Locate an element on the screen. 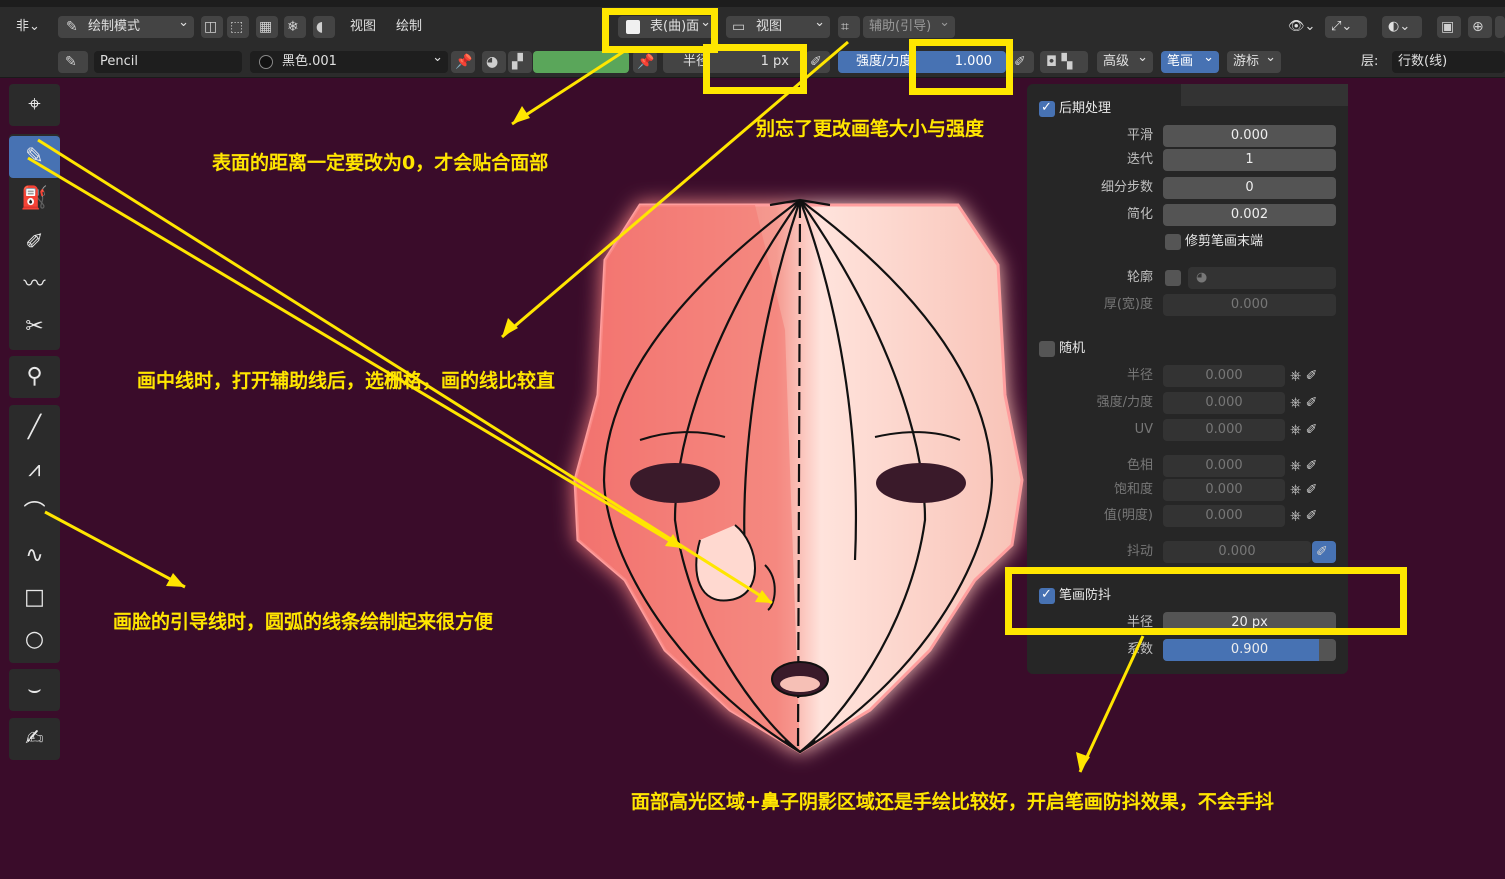  annotation-arc: 画脸的引导线时，圆弧的线条绘制起来很方便 is located at coordinates (303, 622).